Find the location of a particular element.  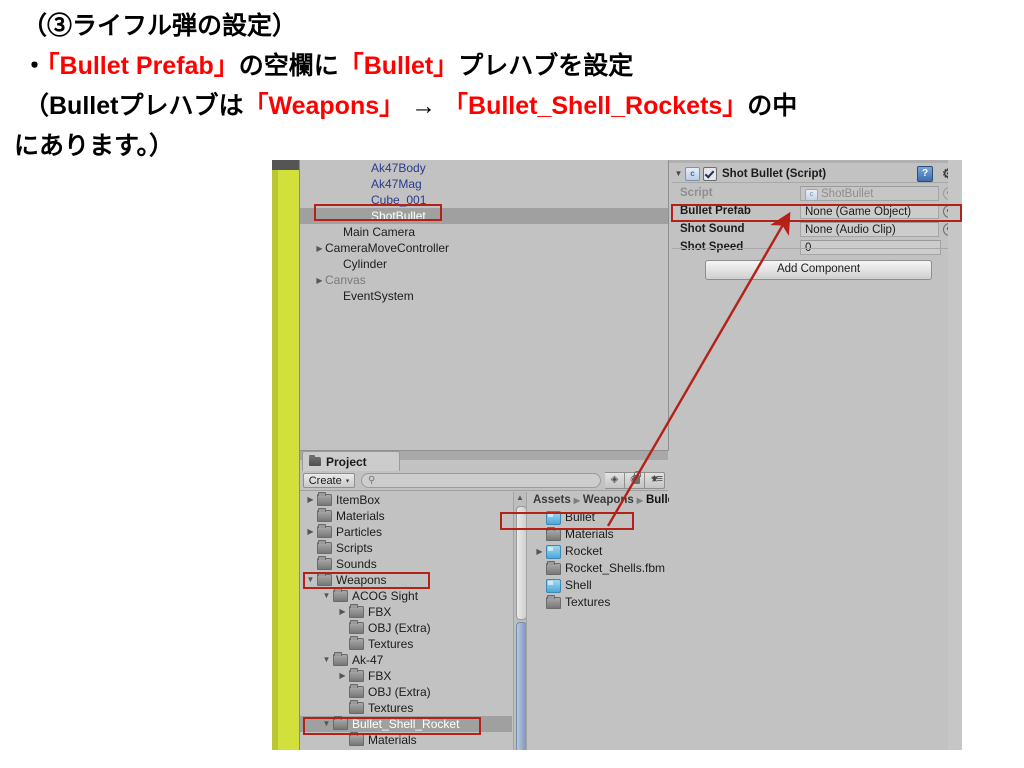

project-tree-item-scripts: ▶ Scripts is located at coordinates (406, 548).